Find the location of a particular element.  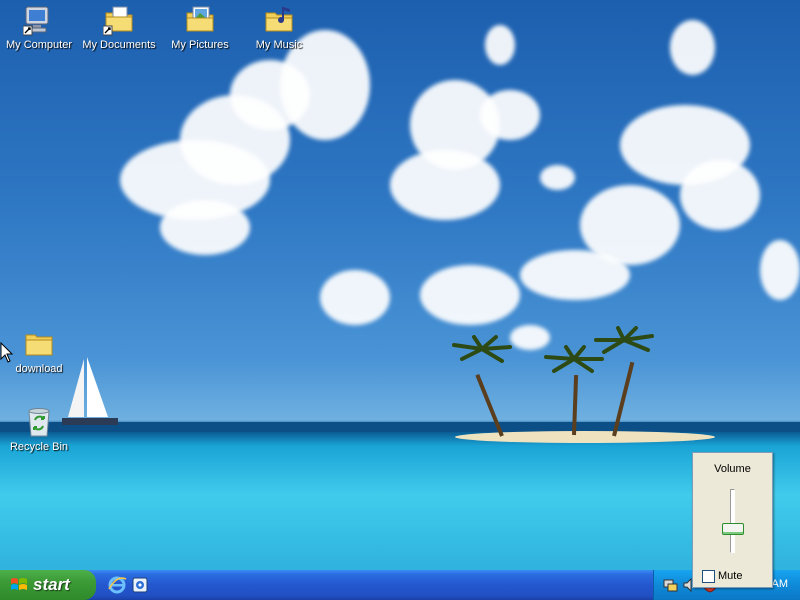

desktop-icon-my-pictures: My Pictures is located at coordinates (200, 27).